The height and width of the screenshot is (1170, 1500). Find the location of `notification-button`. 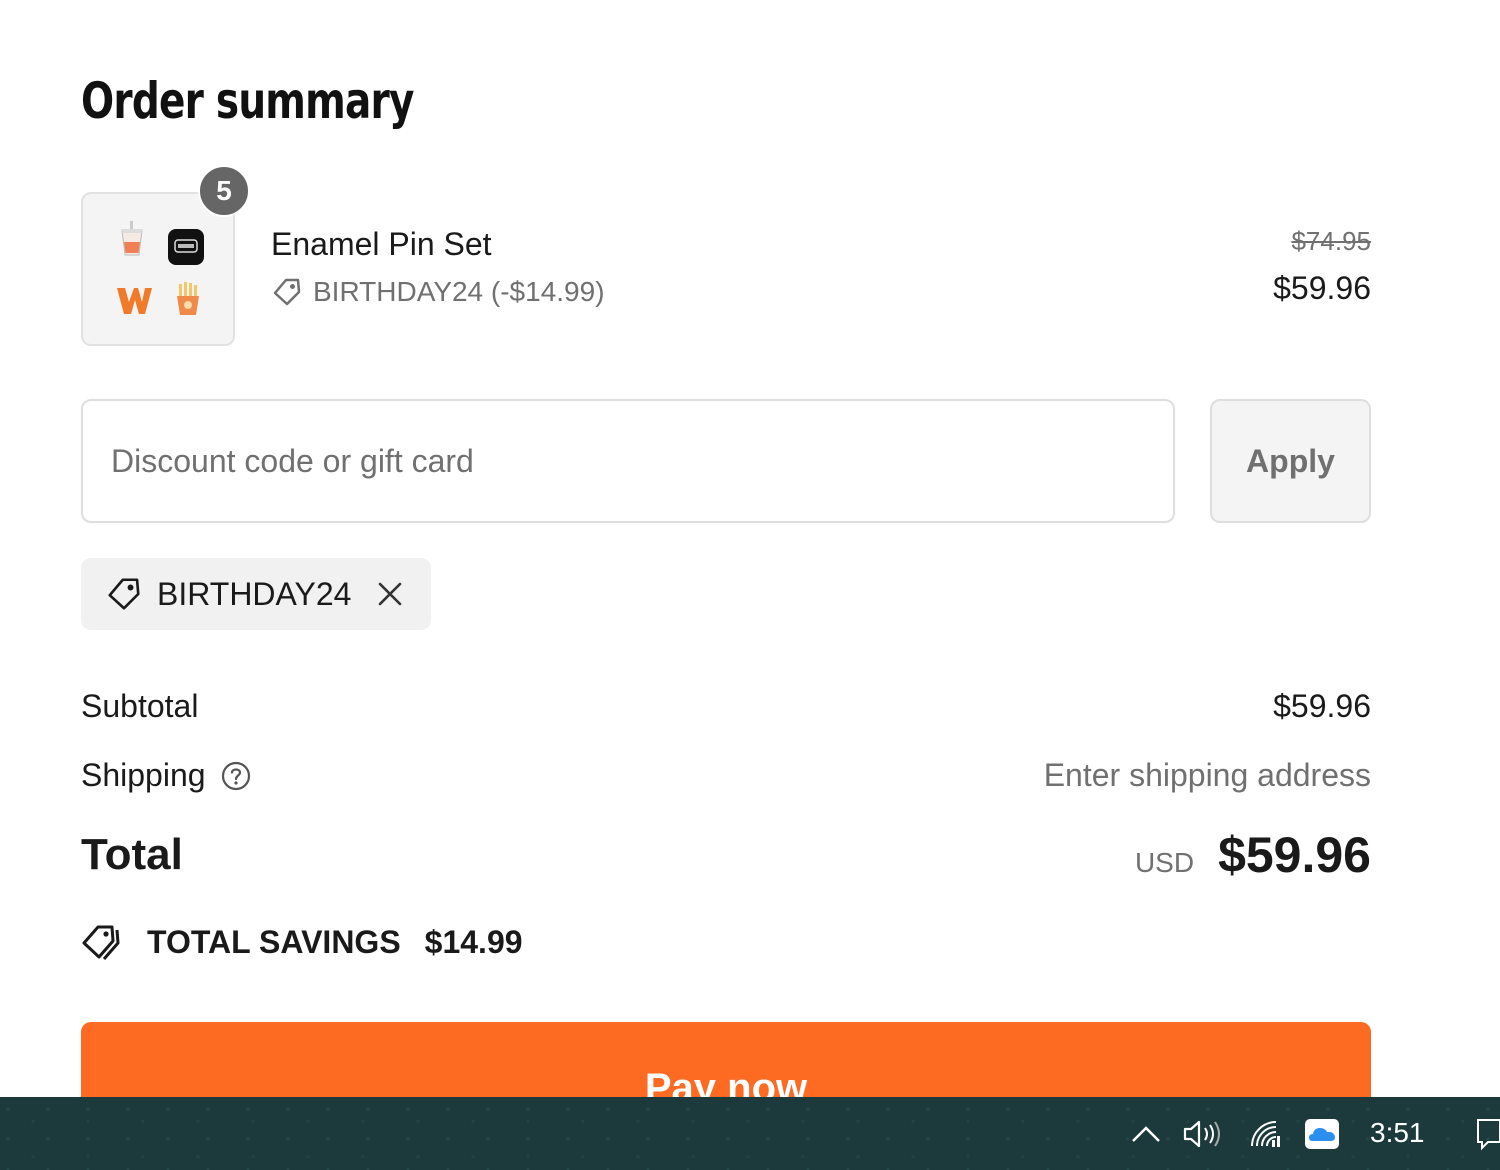

notification-button is located at coordinates (1485, 1133).